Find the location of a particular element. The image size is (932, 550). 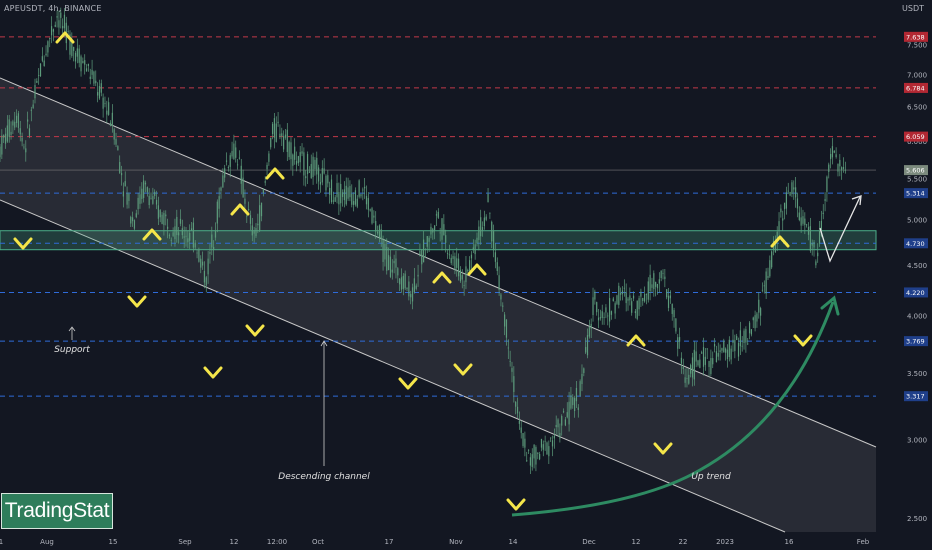

x-tick-label: Sep is located at coordinates (185, 542).